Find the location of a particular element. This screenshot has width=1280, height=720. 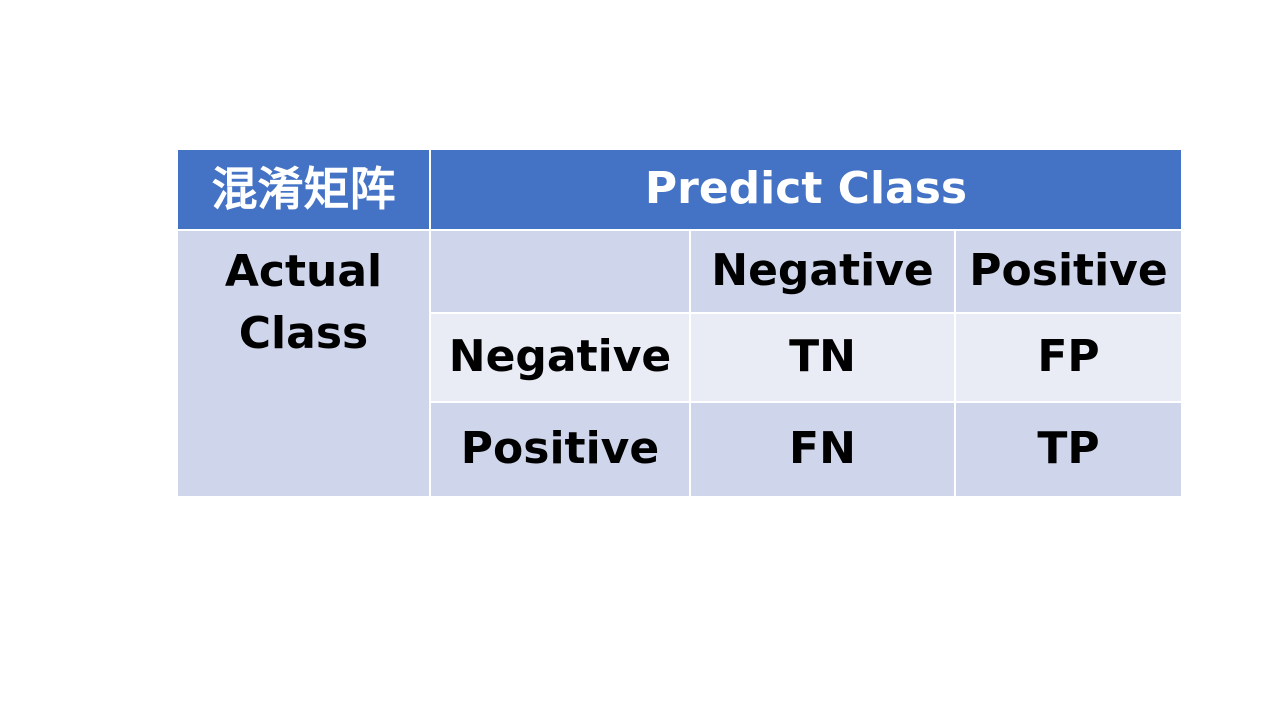

empty-corner-cell is located at coordinates (560, 271).